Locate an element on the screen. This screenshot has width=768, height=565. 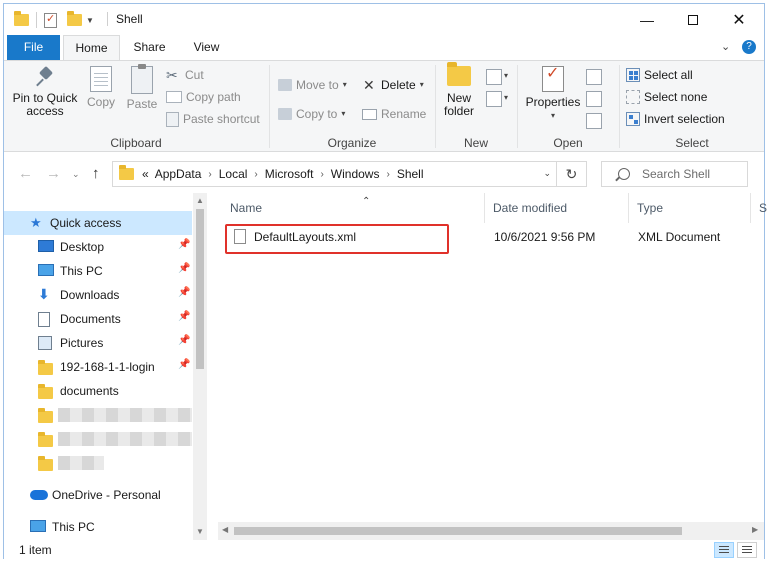
properties-icon is located at coordinates (50, 20).